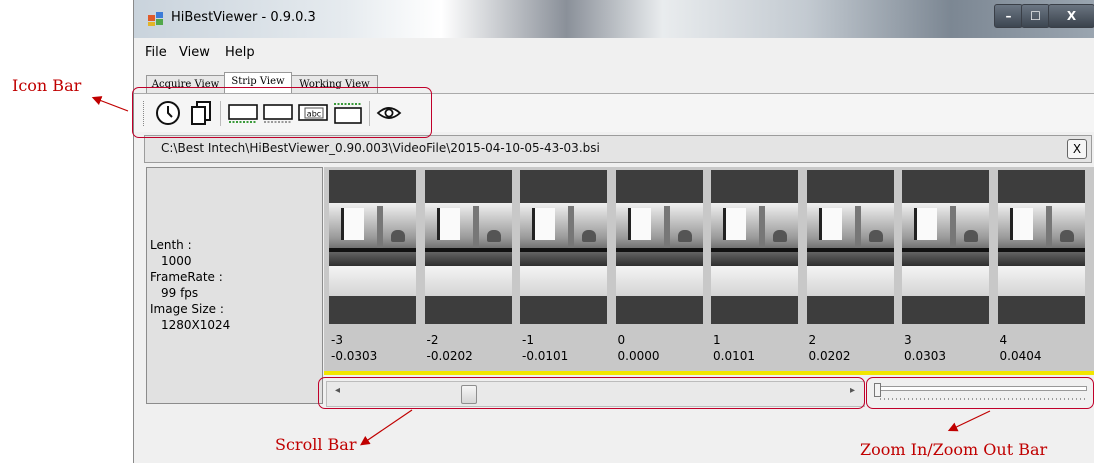  Describe the element at coordinates (925, 356) in the screenshot. I see `frame-time-label: 0.0303` at that location.